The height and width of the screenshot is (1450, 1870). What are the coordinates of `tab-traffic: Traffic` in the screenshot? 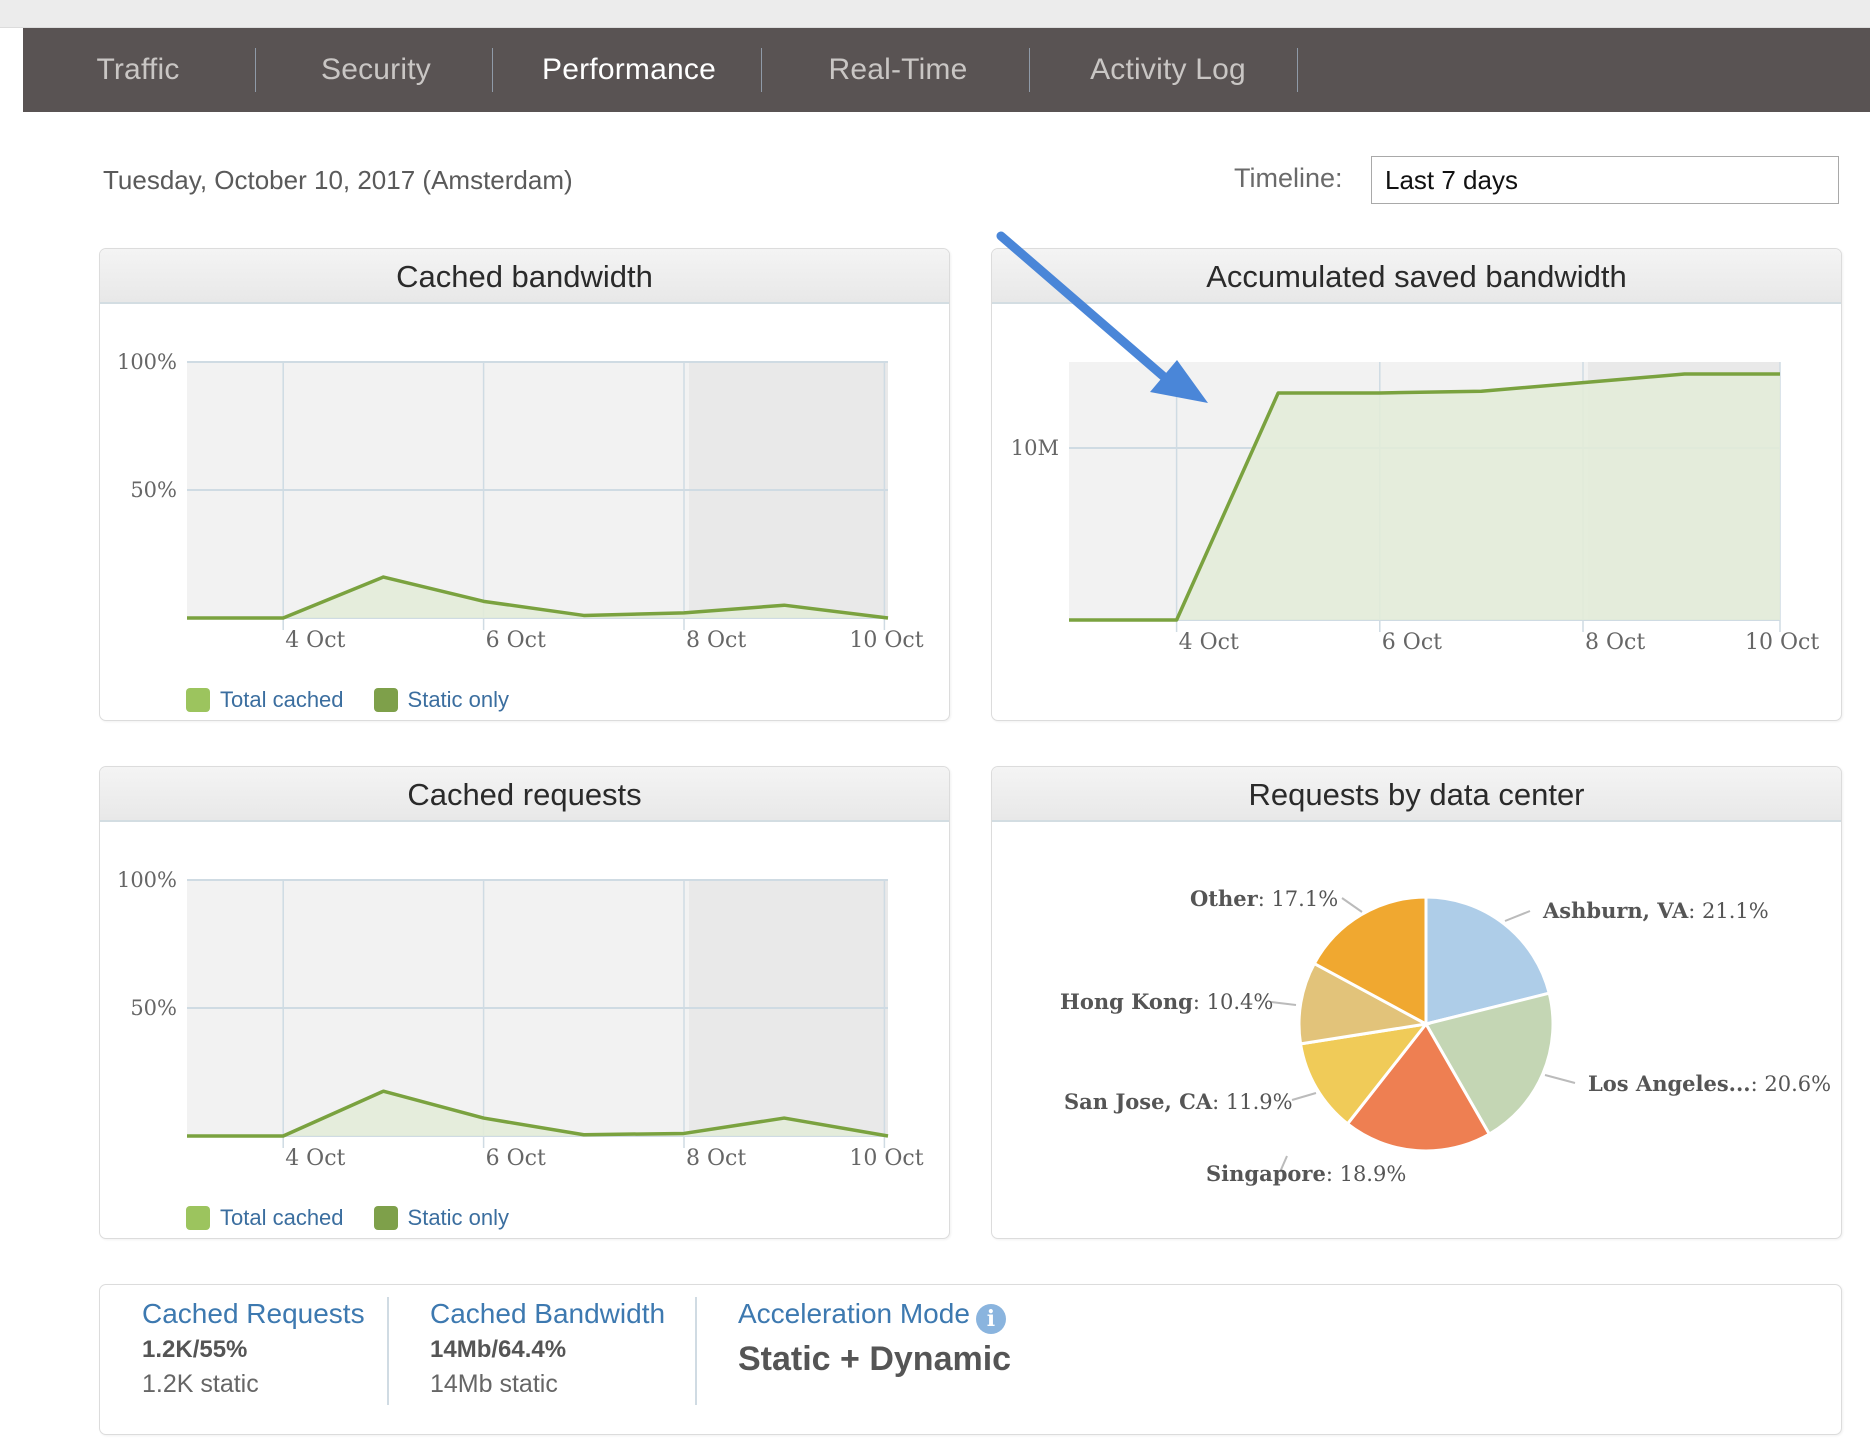 It's located at (138, 70).